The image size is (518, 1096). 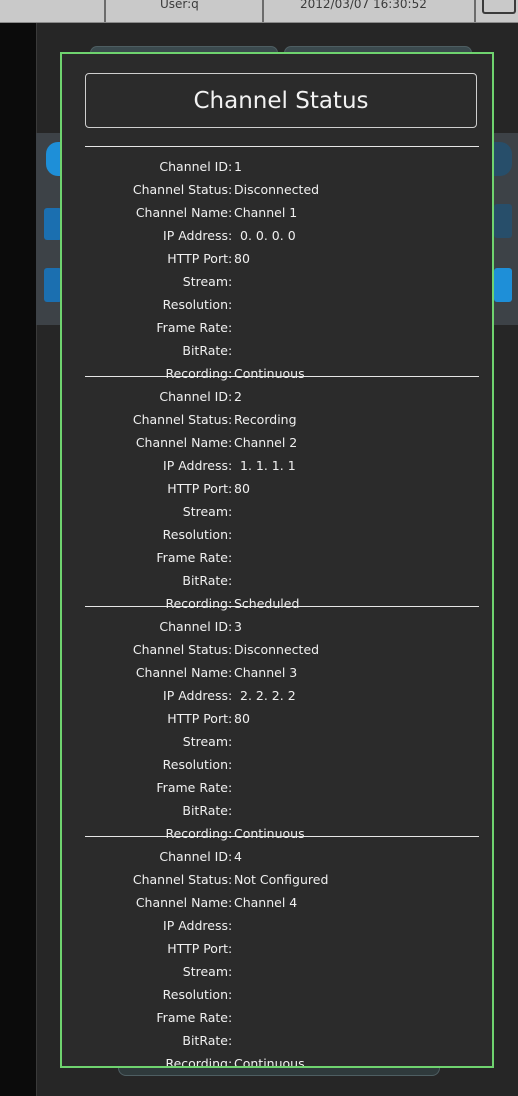 I want to click on channel-field-channel-name: Channel Name: Channel 1, so click(x=277, y=212).